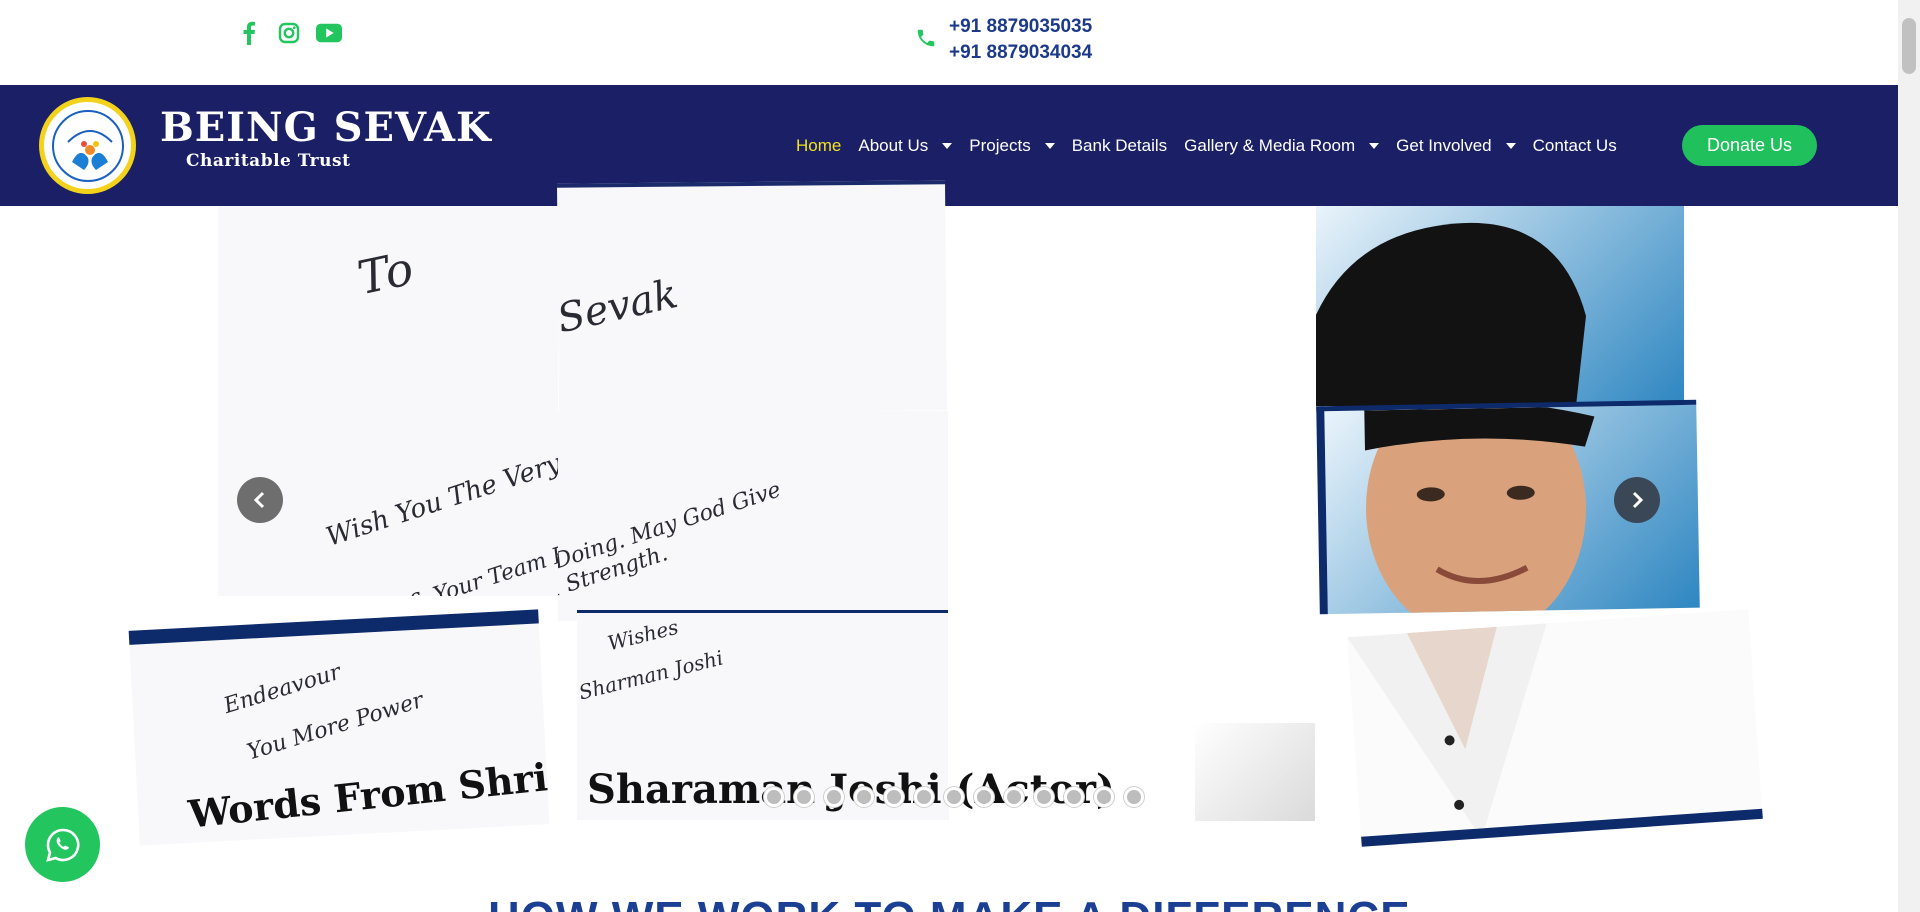 This screenshot has height=912, width=1920. Describe the element at coordinates (1020, 27) in the screenshot. I see `phone-number-1: +91 8879035035` at that location.